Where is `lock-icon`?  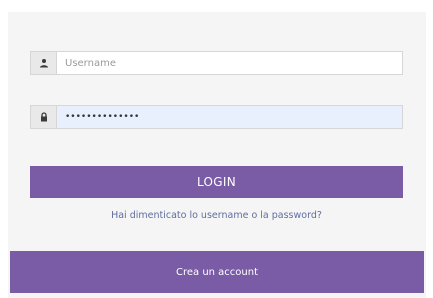
lock-icon is located at coordinates (43, 117).